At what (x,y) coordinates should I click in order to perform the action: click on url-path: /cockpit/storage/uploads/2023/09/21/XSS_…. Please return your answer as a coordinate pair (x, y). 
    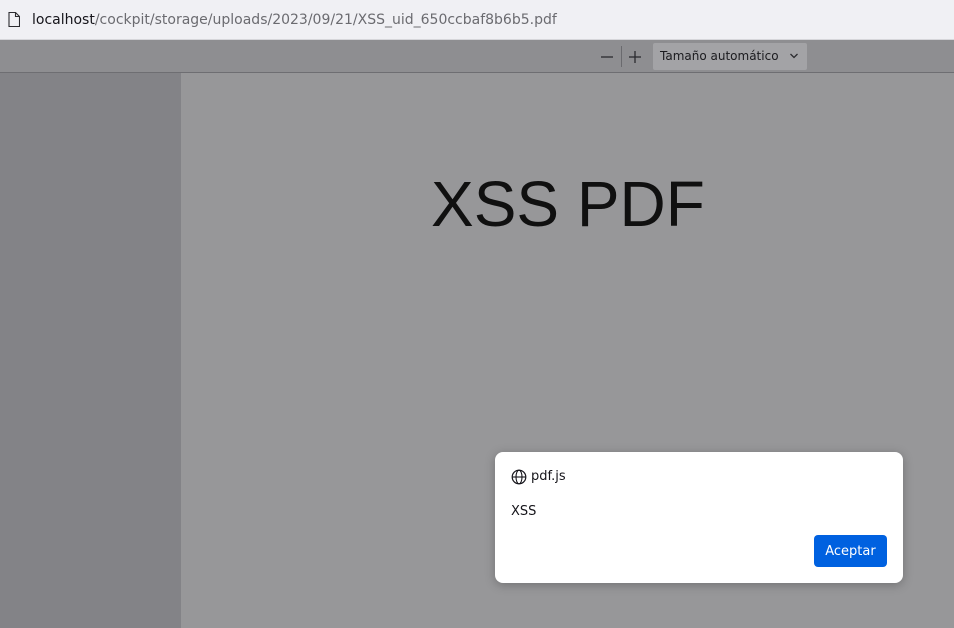
    Looking at the image, I should click on (325, 20).